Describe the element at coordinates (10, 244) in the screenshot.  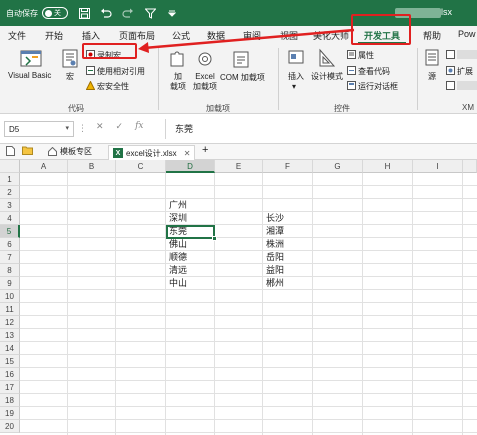
I see `row-header: 6` at that location.